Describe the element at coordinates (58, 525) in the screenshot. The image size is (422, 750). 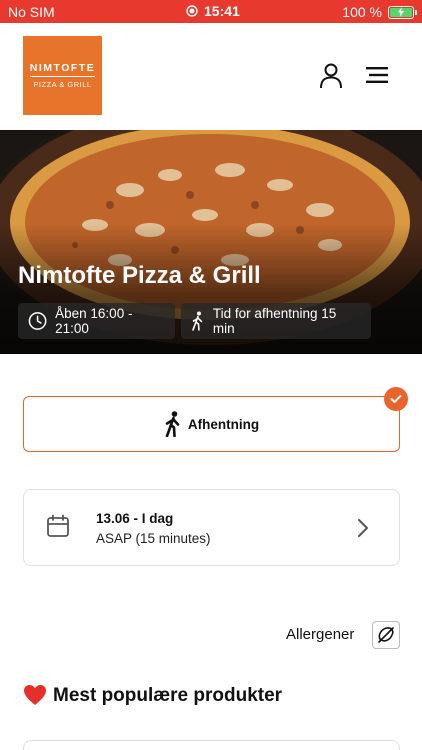
I see `calendar-icon` at that location.